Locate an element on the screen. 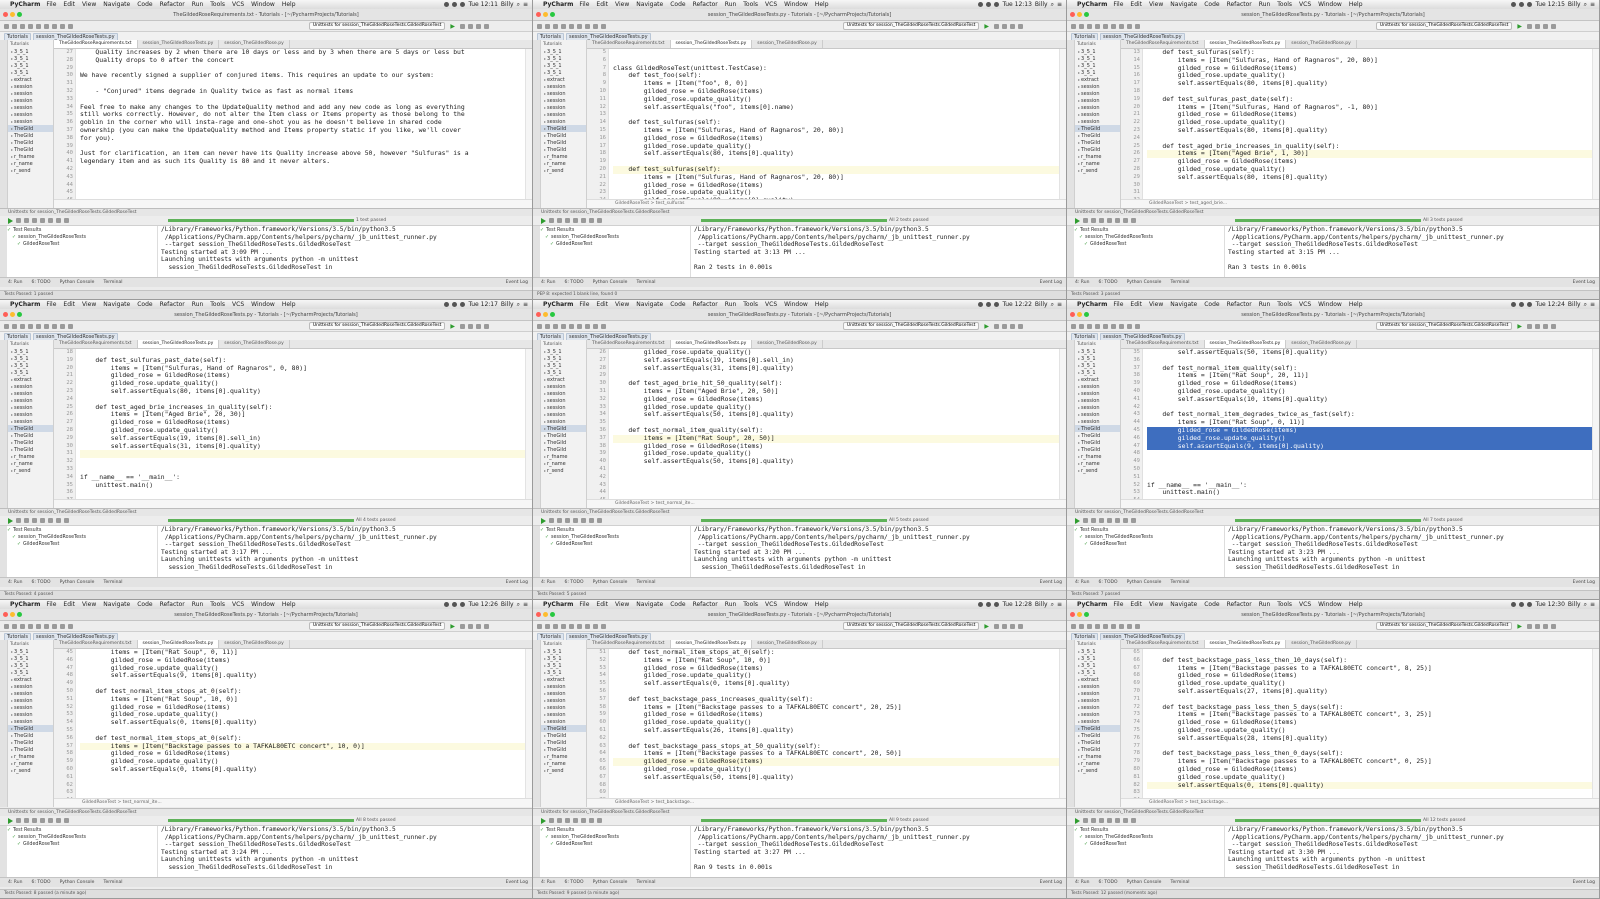 The image size is (1600, 899). test-results-module: ✓ session_TheGildedRoseTests is located at coordinates (615, 537).